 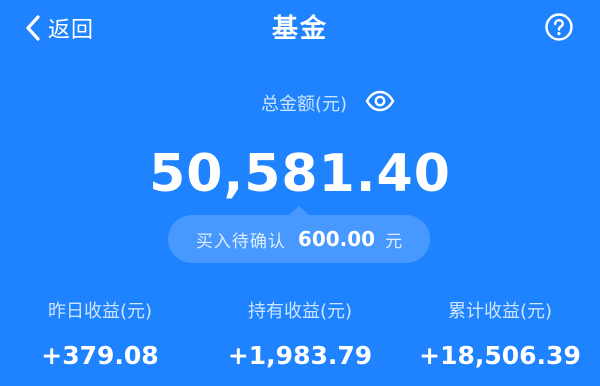 What do you see at coordinates (300, 335) in the screenshot?
I see `stat-holding-earnings: 持有收益(元) +1,983.79` at bounding box center [300, 335].